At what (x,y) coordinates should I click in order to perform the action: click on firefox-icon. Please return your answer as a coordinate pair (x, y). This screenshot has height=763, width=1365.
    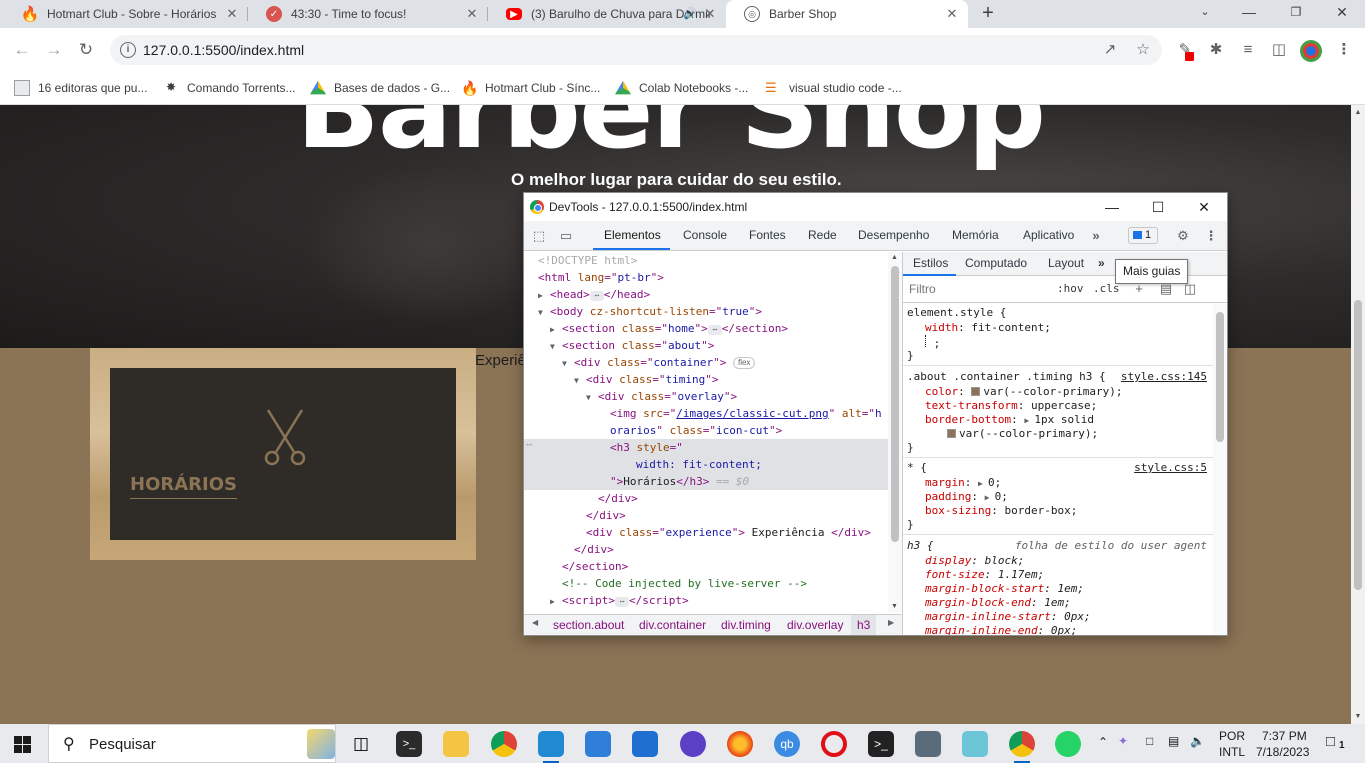
    Looking at the image, I should click on (740, 744).